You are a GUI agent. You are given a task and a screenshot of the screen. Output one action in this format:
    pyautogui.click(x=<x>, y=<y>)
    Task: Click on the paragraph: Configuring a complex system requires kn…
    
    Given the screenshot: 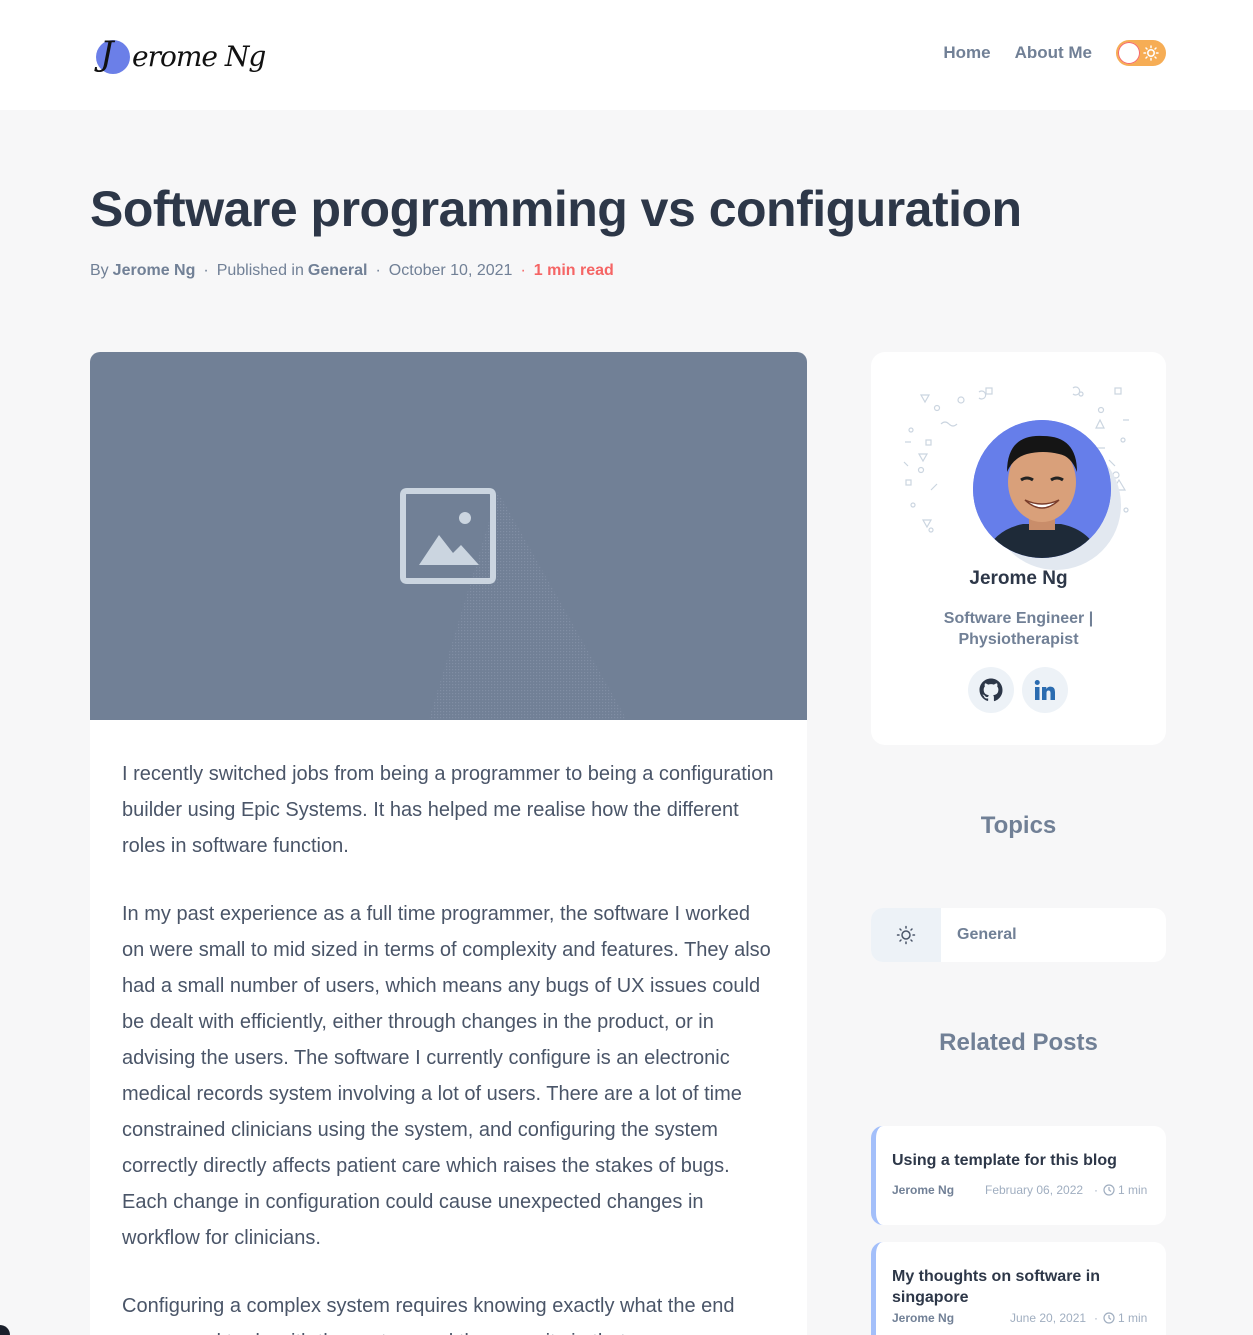 What is the action you would take?
    pyautogui.click(x=428, y=1315)
    